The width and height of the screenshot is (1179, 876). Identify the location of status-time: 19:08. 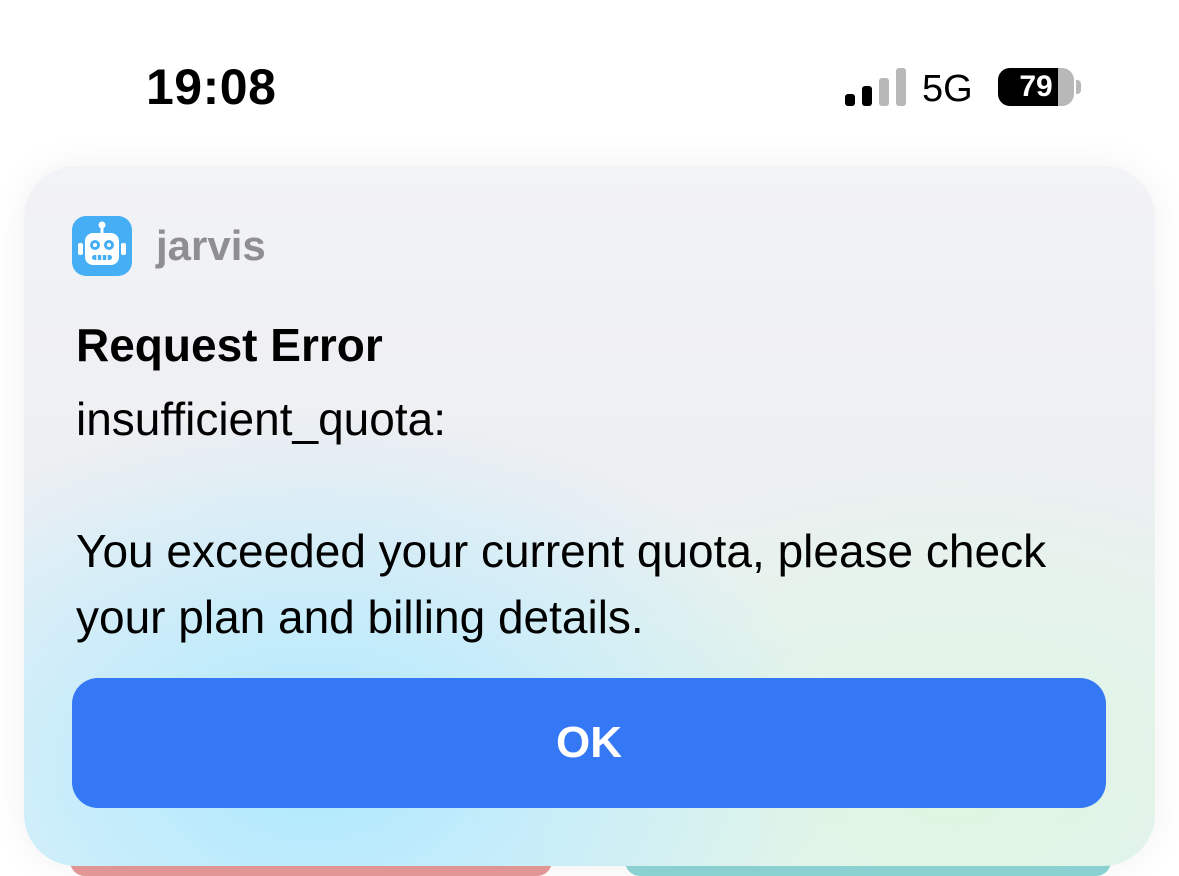
(211, 87).